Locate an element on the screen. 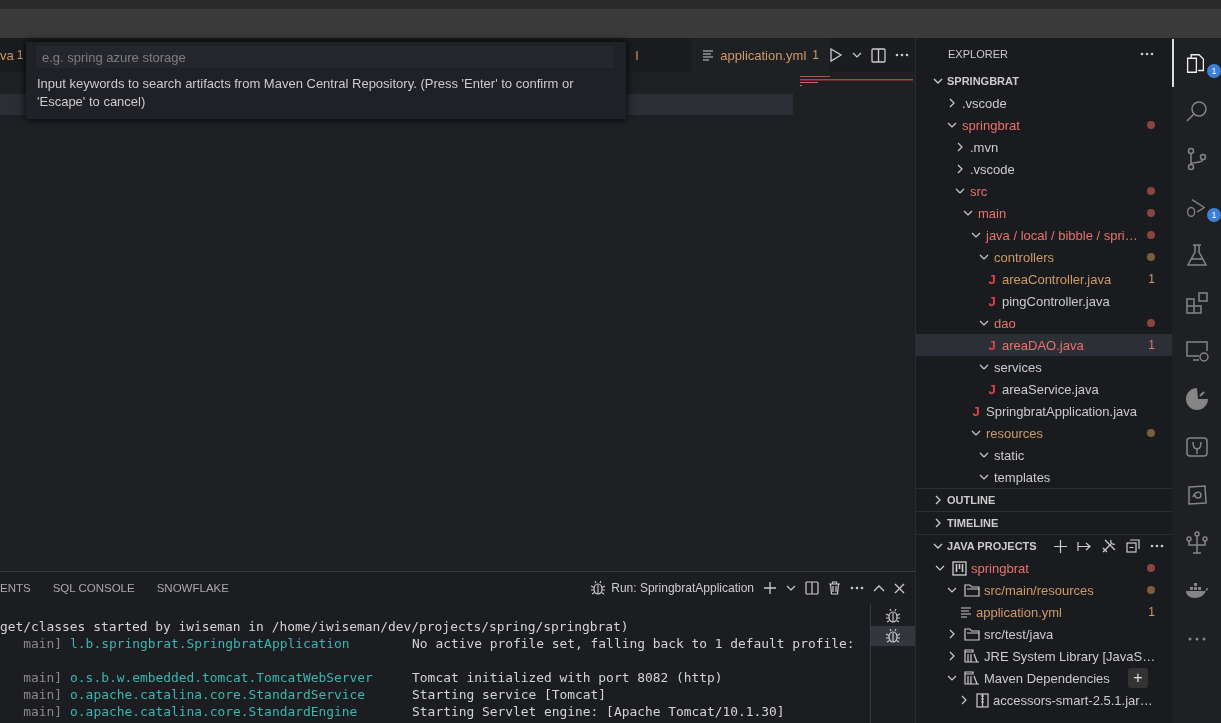 This screenshot has height=723, width=1221. tree-item: J SpringbratApplication.java is located at coordinates (1044, 411).